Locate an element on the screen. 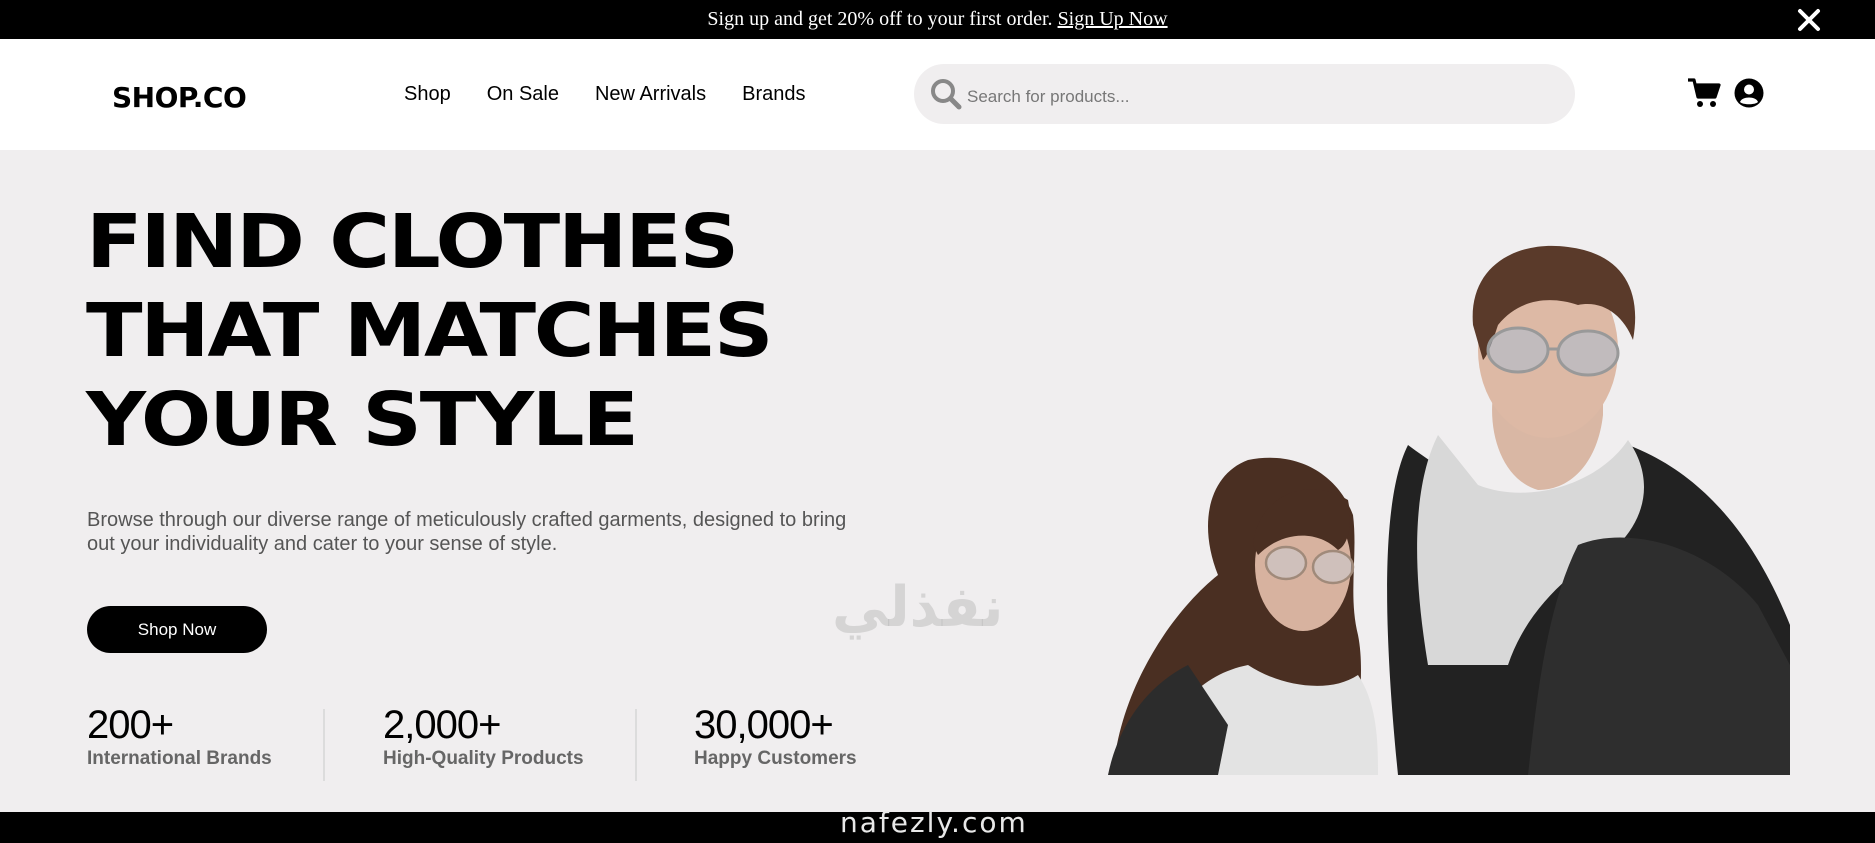 The image size is (1875, 843). header: SHOP.CO Shop On Sale New Arrivals Brands is located at coordinates (937, 94).